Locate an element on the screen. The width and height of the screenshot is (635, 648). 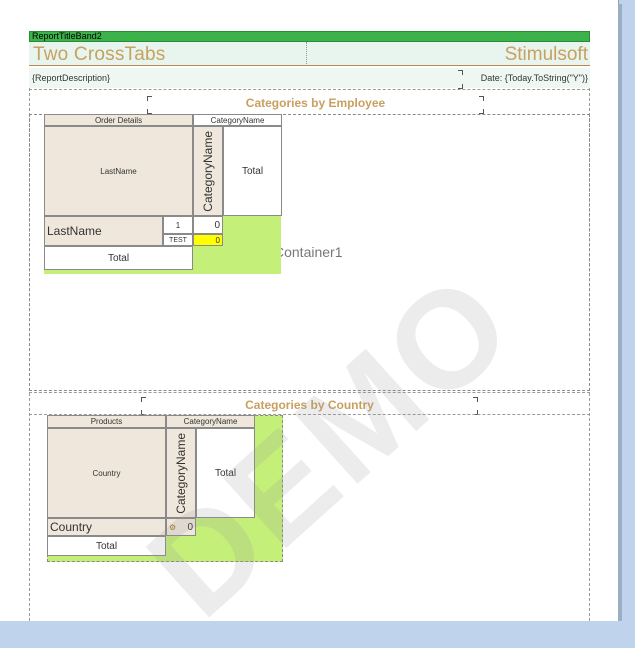
crosstab1-column-header: CategoryName is located at coordinates (237, 120).